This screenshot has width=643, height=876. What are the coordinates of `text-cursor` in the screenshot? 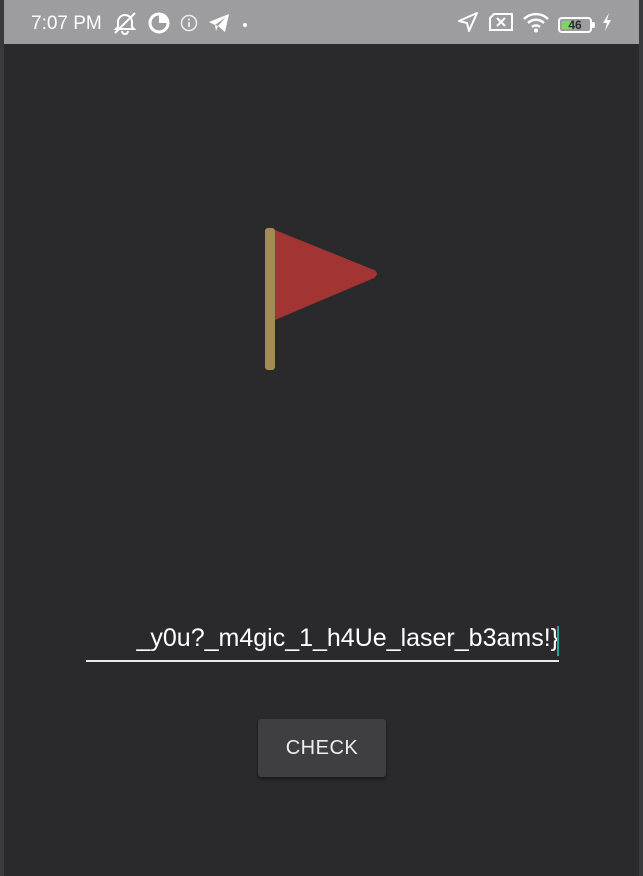 It's located at (558, 641).